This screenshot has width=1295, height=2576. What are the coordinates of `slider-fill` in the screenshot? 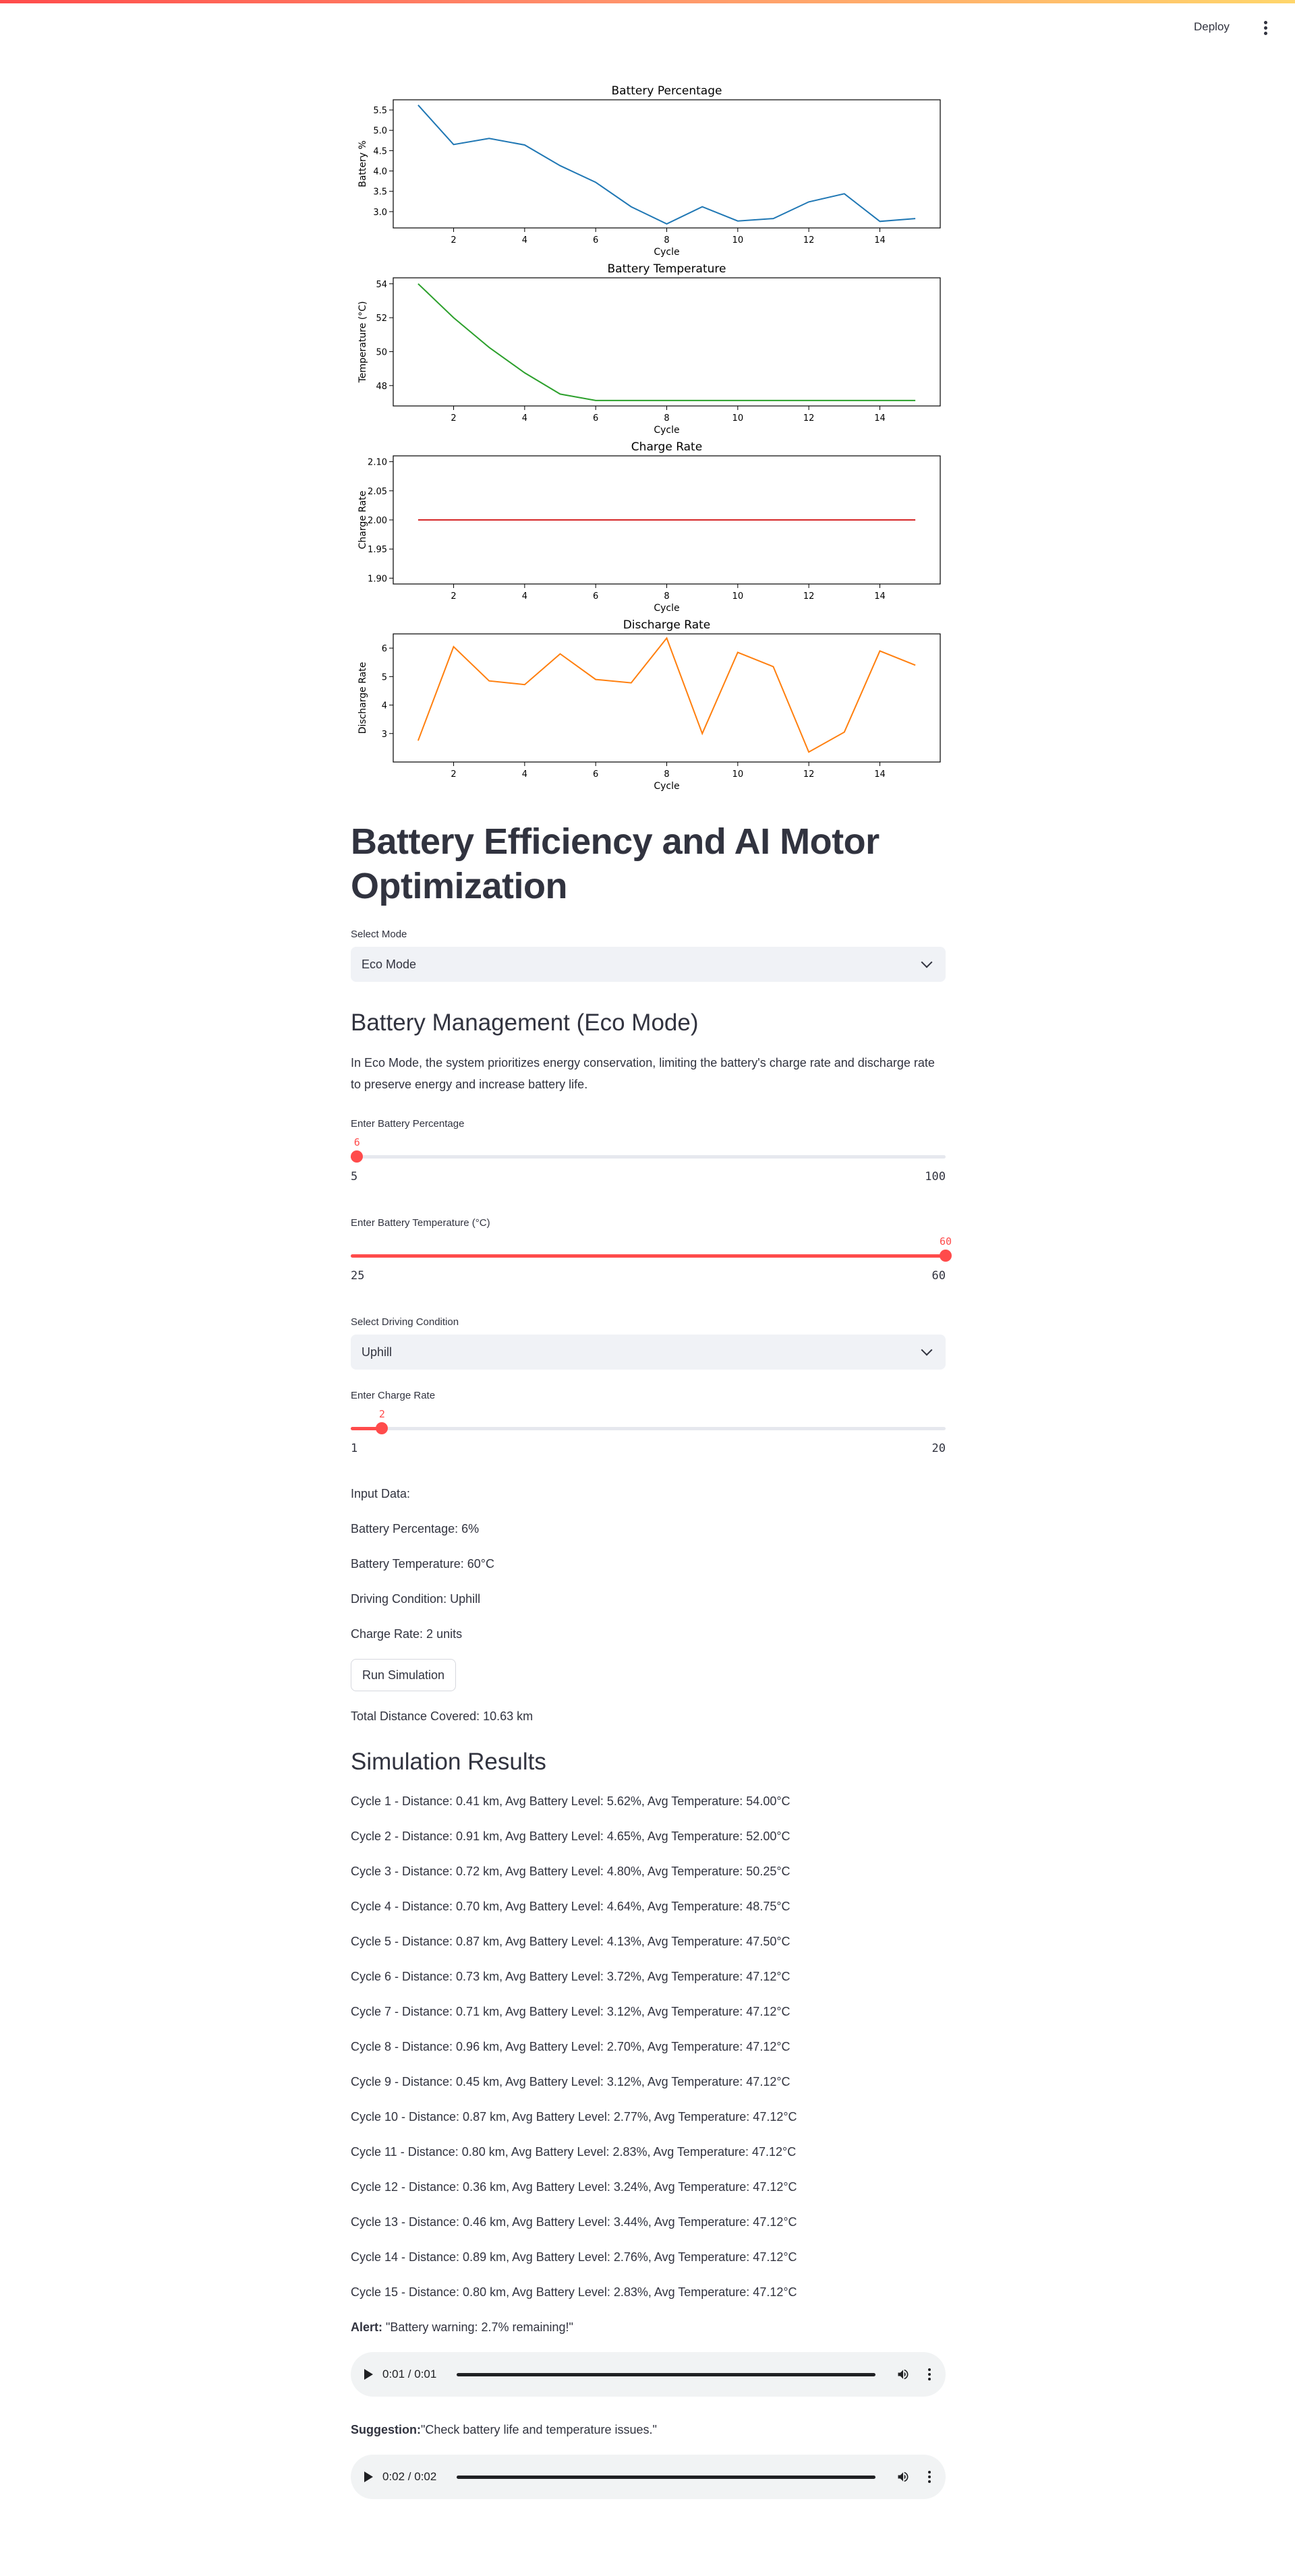 It's located at (648, 1256).